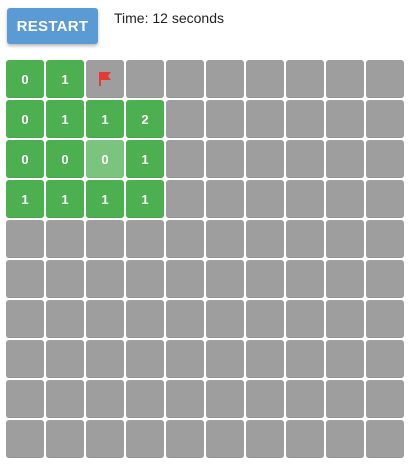 The height and width of the screenshot is (472, 414). What do you see at coordinates (52, 26) in the screenshot?
I see `restart-button: RESTART` at bounding box center [52, 26].